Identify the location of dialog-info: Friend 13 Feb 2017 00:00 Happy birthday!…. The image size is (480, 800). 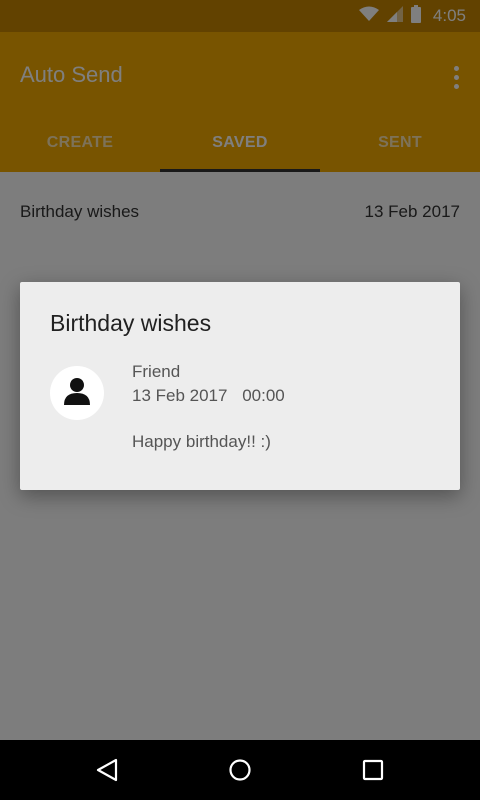
(213, 407).